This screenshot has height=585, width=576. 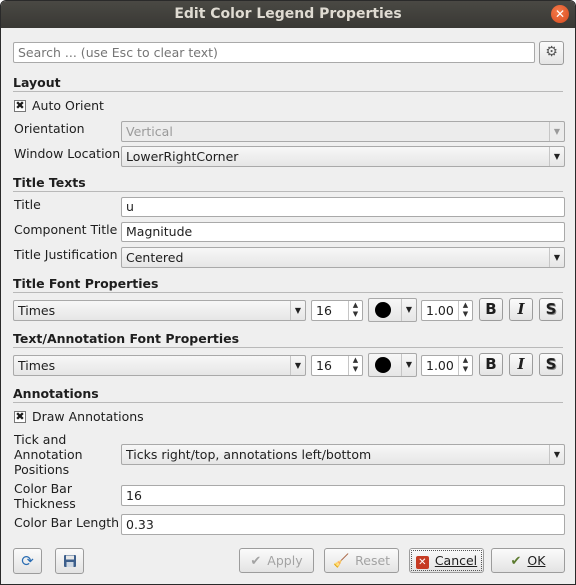 What do you see at coordinates (66, 229) in the screenshot?
I see `component-title-label: Component Title` at bounding box center [66, 229].